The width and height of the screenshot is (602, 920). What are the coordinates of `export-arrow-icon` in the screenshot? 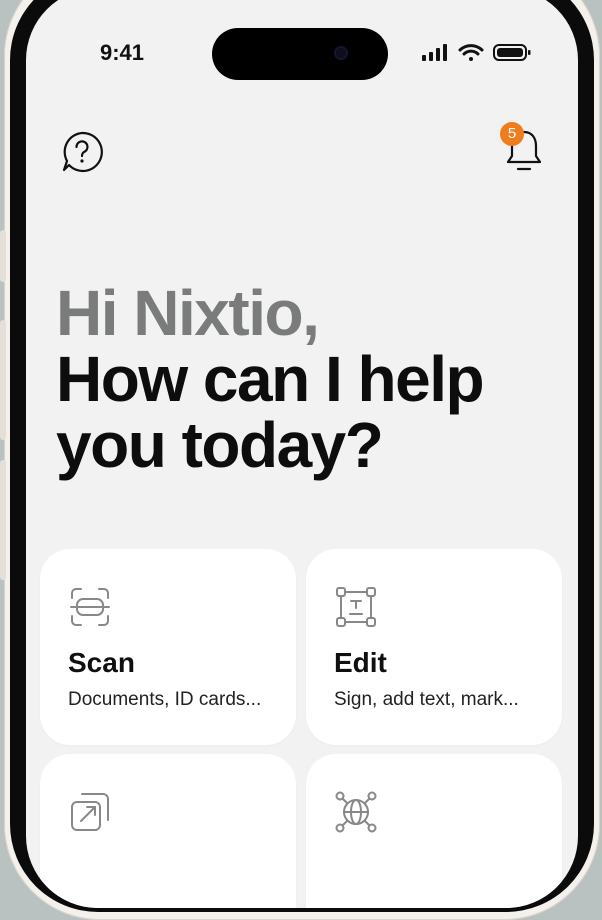 It's located at (90, 812).